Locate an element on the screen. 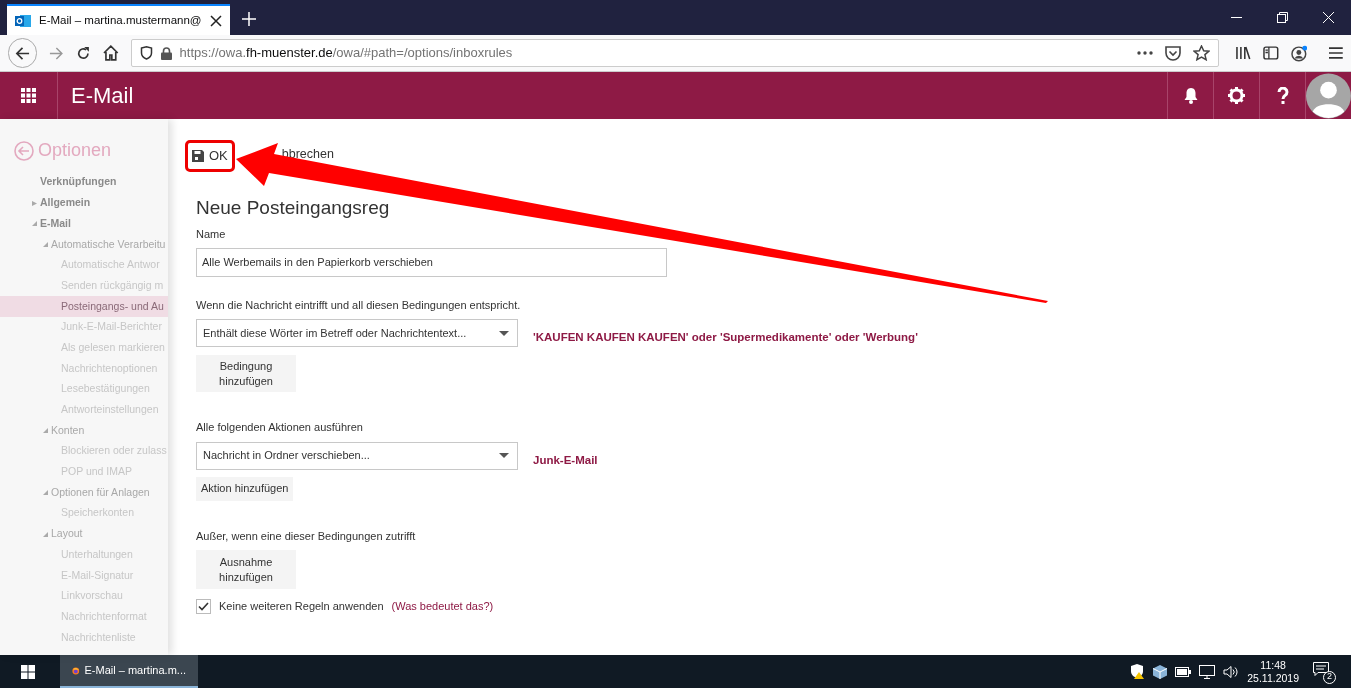 Image resolution: width=1351 pixels, height=688 pixels. mail-app-icon is located at coordinates (23, 20).